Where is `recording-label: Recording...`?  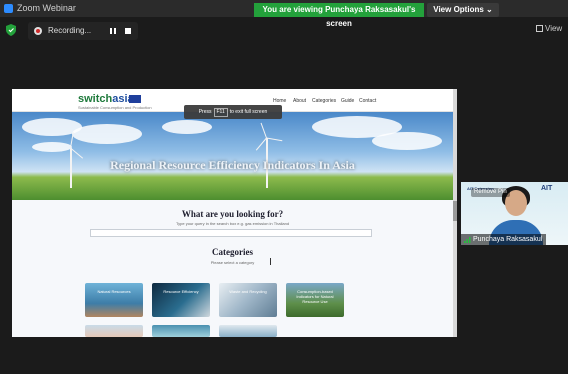
recording-label: Recording... is located at coordinates (70, 30).